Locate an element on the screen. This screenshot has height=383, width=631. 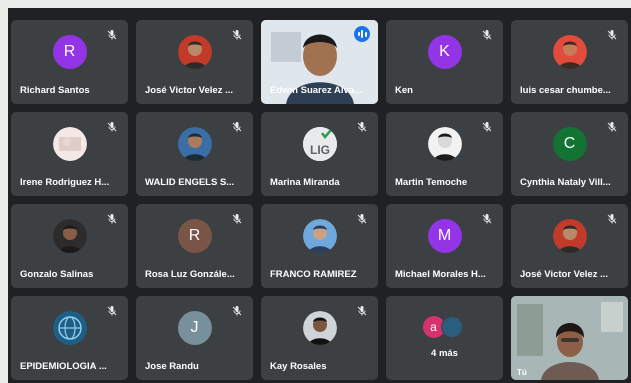
participant-tile: J Jose Randu is located at coordinates (194, 338).